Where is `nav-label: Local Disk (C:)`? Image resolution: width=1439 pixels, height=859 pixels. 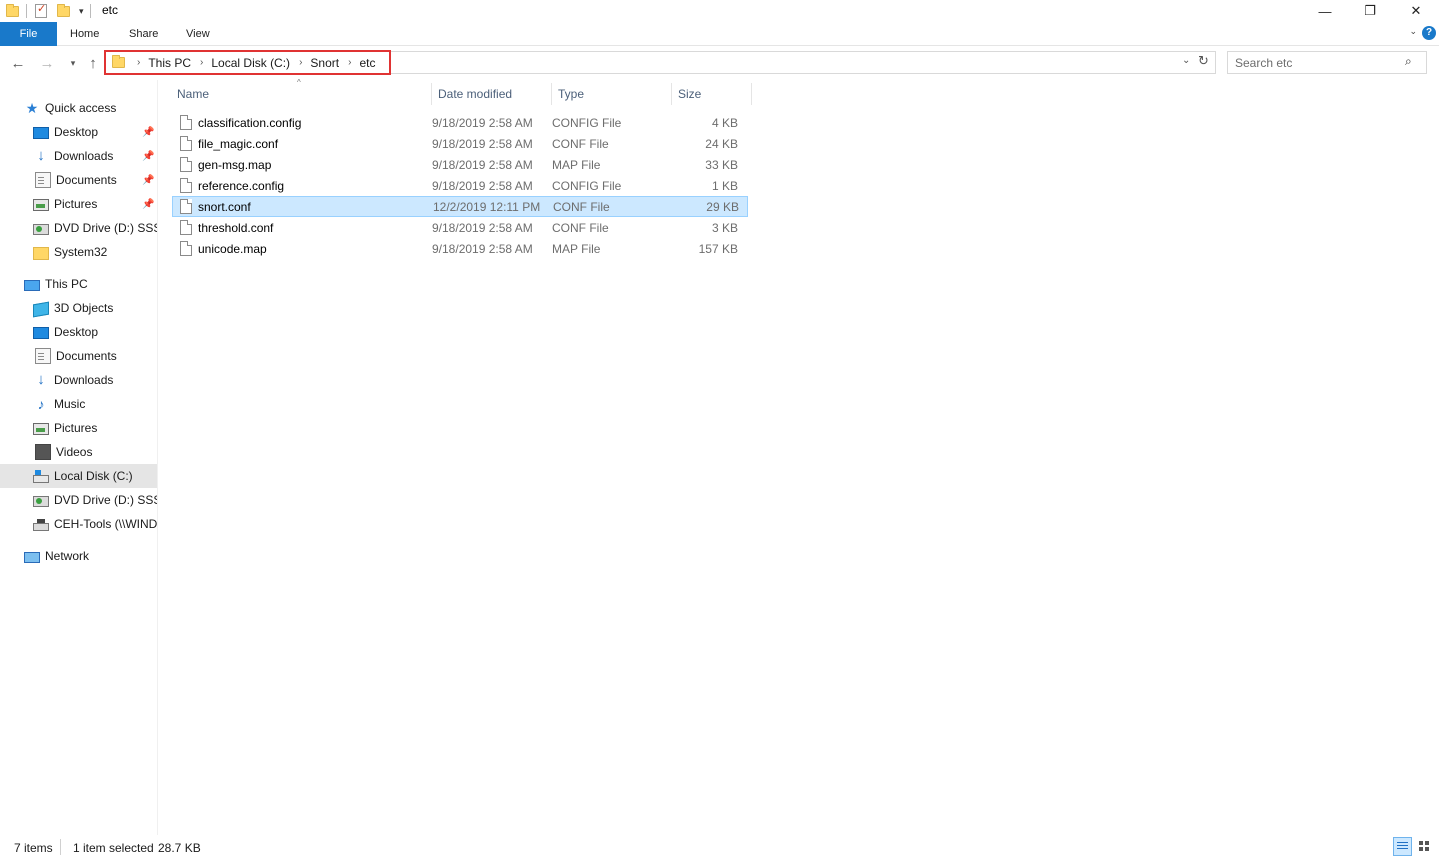
nav-label: Local Disk (C:) is located at coordinates (93, 476).